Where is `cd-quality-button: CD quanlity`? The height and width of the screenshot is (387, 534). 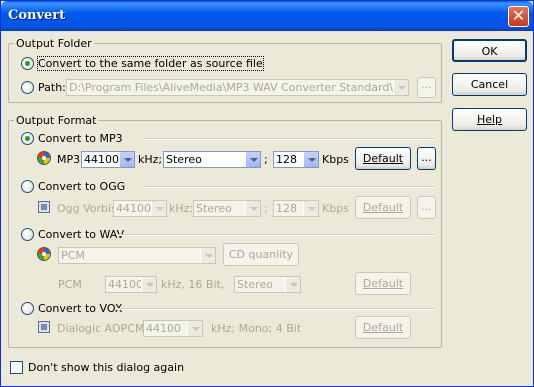
cd-quality-button: CD quanlity is located at coordinates (261, 254).